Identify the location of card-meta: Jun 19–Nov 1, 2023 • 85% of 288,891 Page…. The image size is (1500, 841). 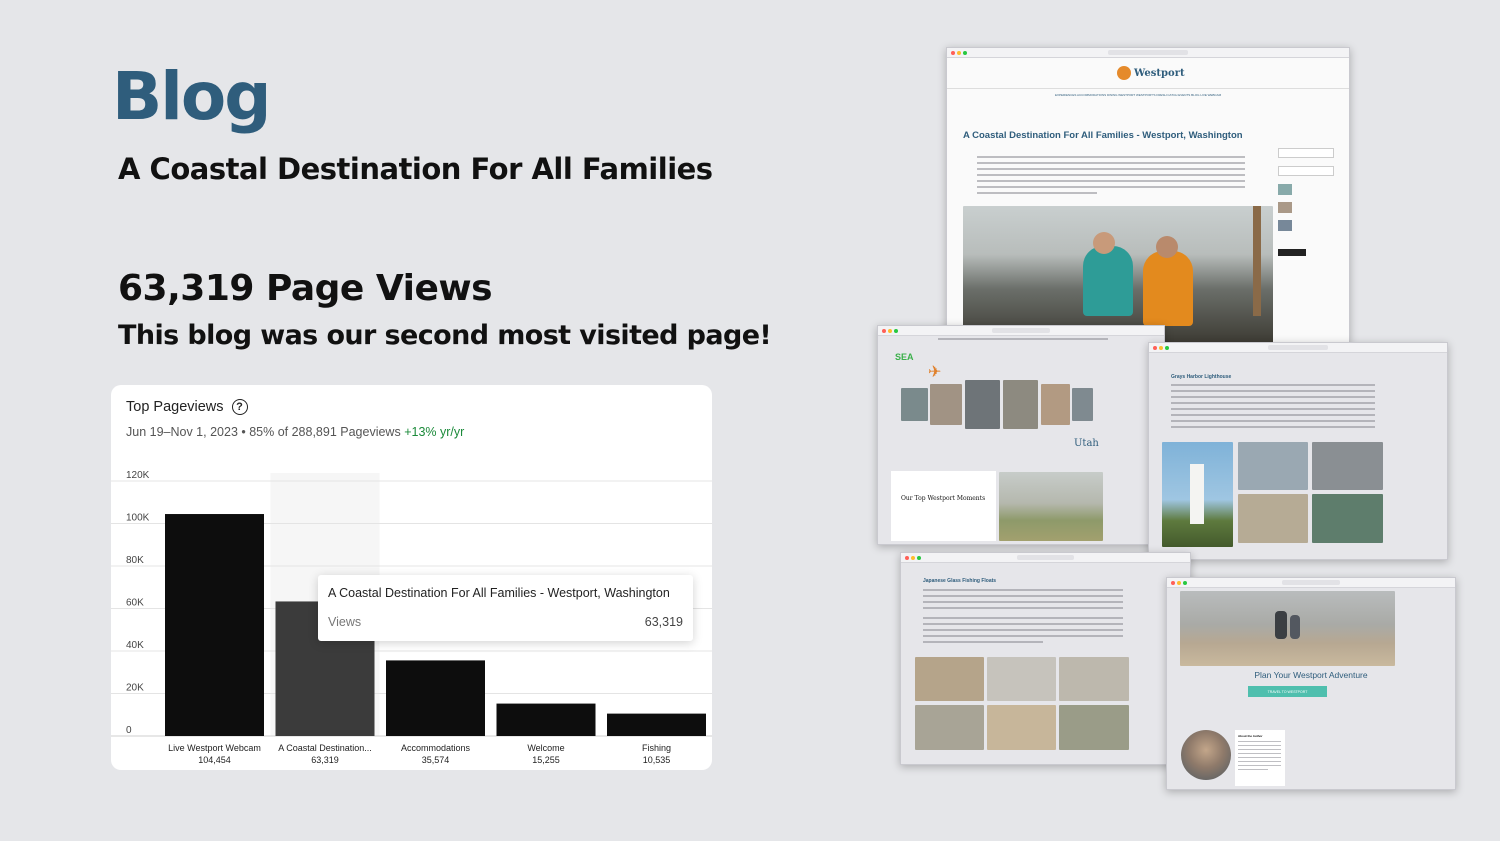
(295, 432).